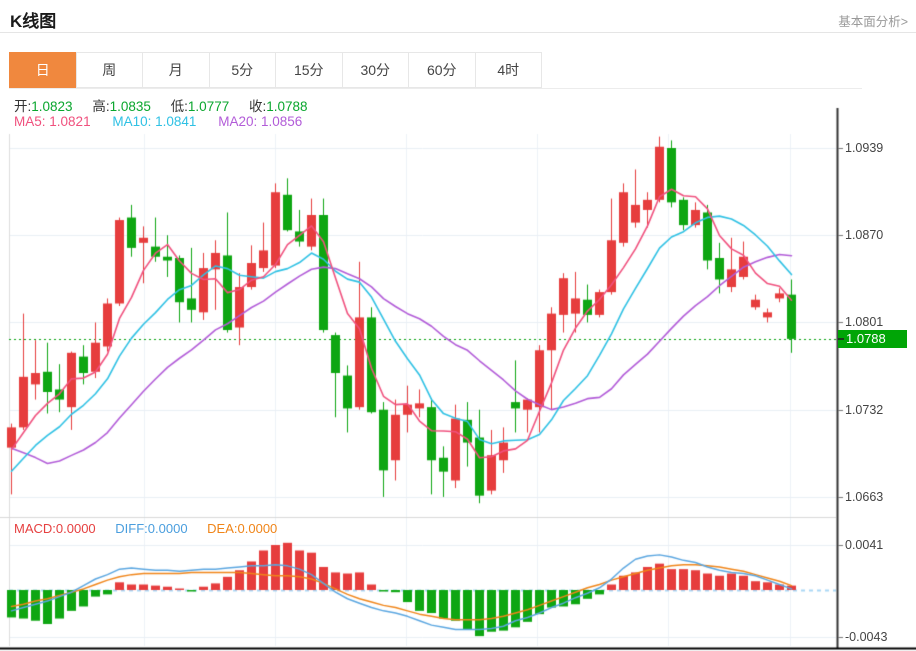  Describe the element at coordinates (864, 235) in the screenshot. I see `price-axis-tick-label: 1.0870` at that location.